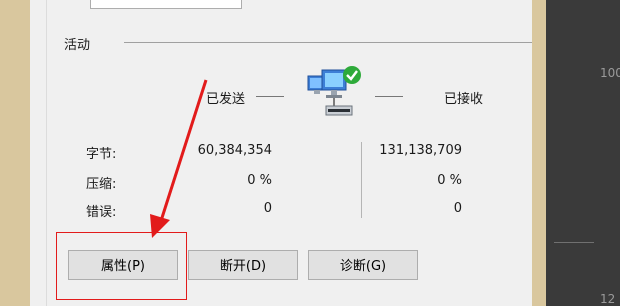 The height and width of the screenshot is (306, 620). What do you see at coordinates (77, 45) in the screenshot?
I see `activity-section-label: 活动` at bounding box center [77, 45].